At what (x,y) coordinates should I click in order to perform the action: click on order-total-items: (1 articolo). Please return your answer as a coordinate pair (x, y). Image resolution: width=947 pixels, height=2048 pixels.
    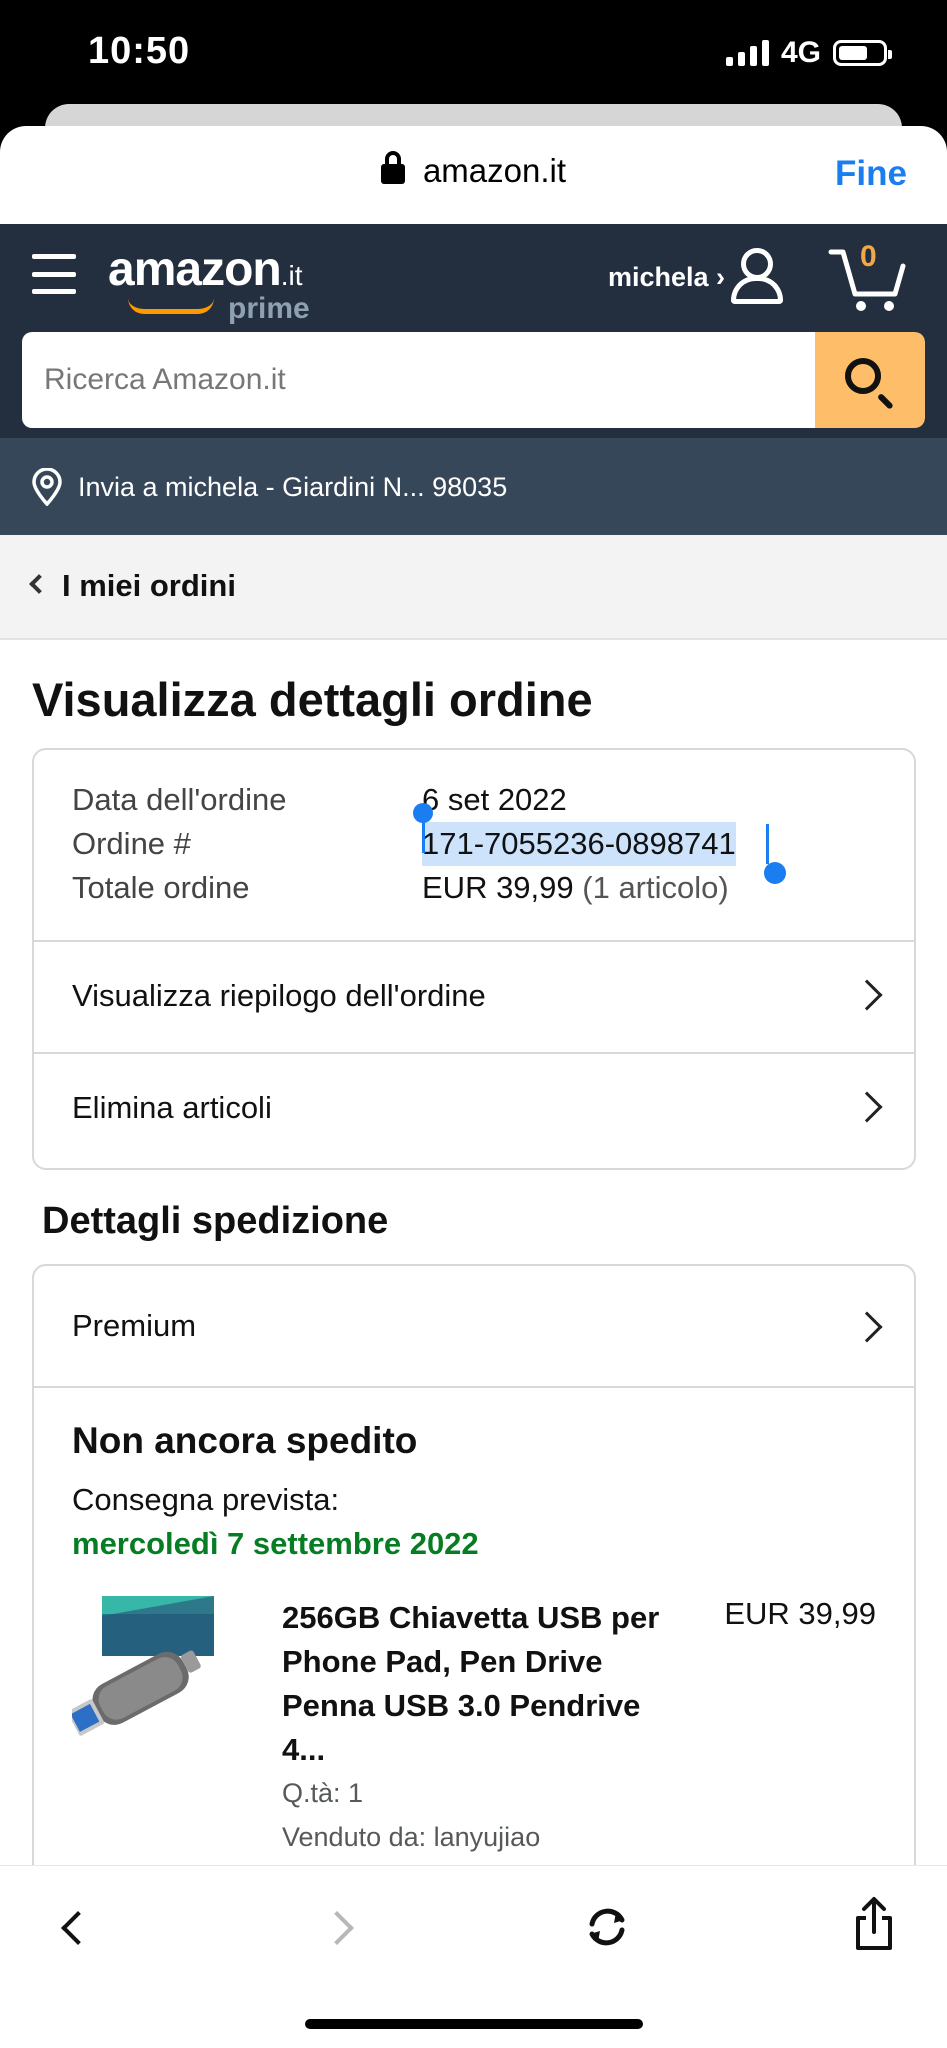
    Looking at the image, I should click on (655, 887).